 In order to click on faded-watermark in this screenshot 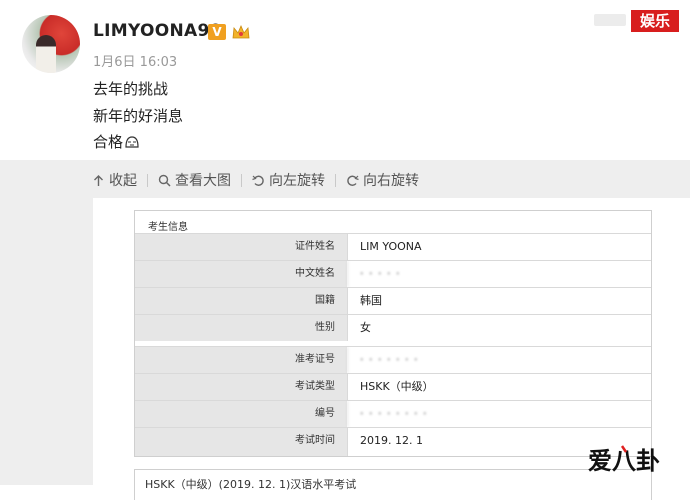, I will do `click(610, 20)`.